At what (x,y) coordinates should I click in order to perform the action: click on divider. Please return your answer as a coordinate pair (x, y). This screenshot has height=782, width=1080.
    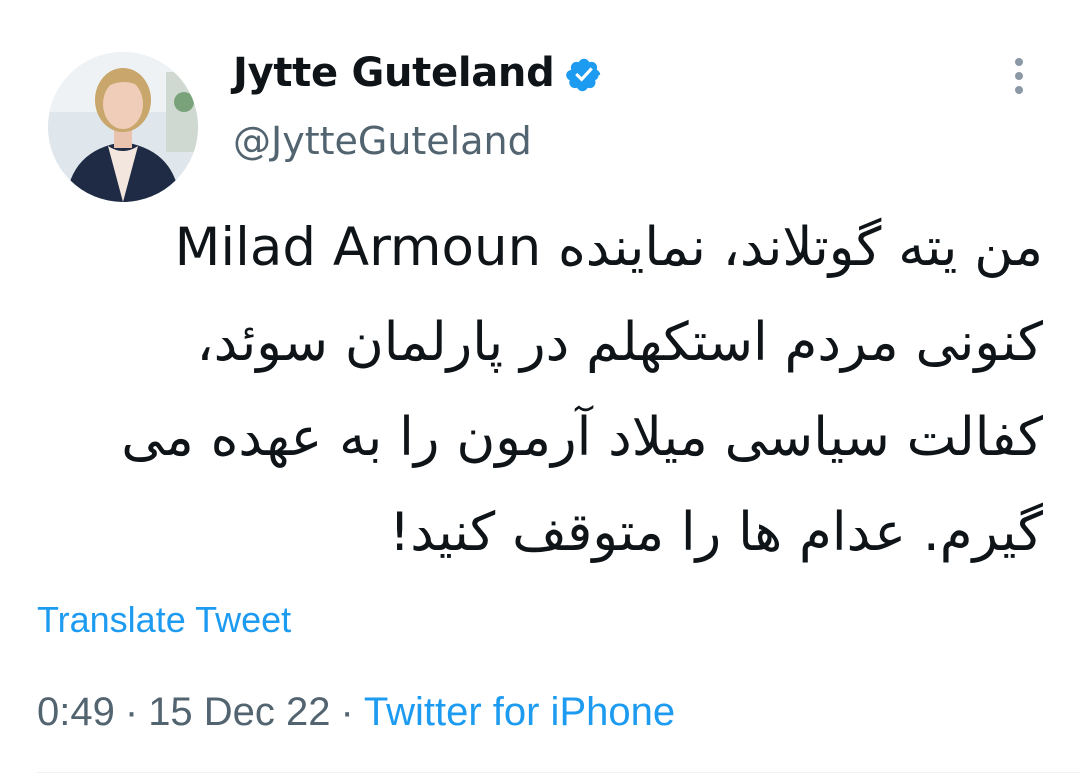
    Looking at the image, I should click on (558, 772).